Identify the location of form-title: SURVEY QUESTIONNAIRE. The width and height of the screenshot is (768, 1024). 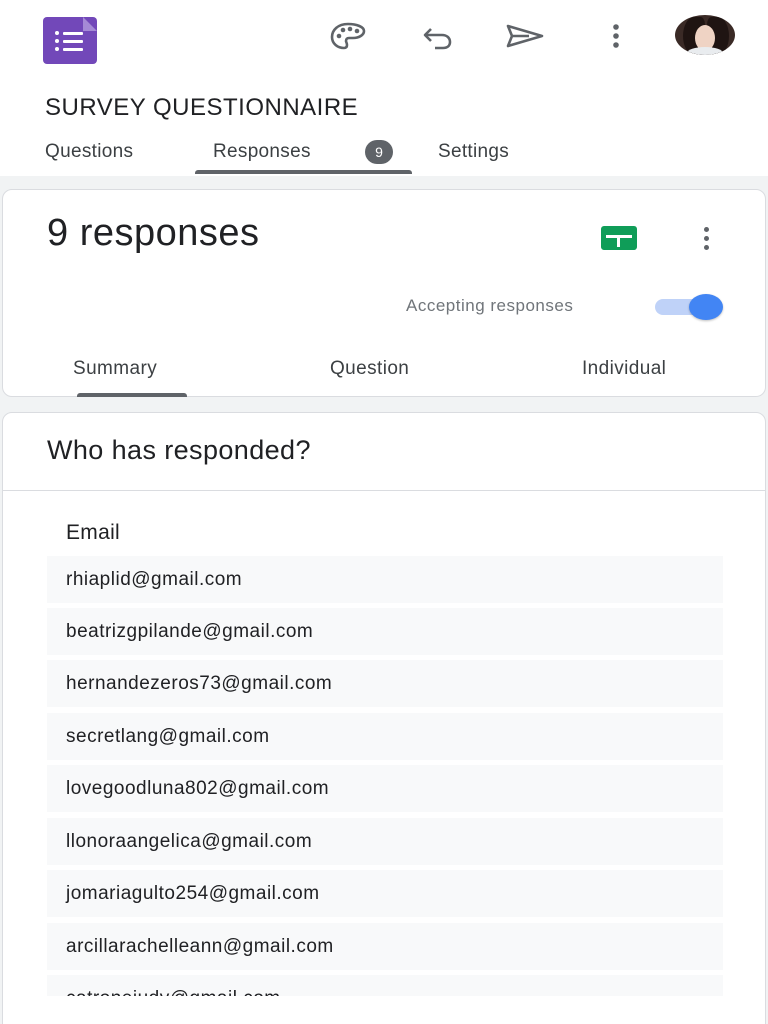
(201, 108).